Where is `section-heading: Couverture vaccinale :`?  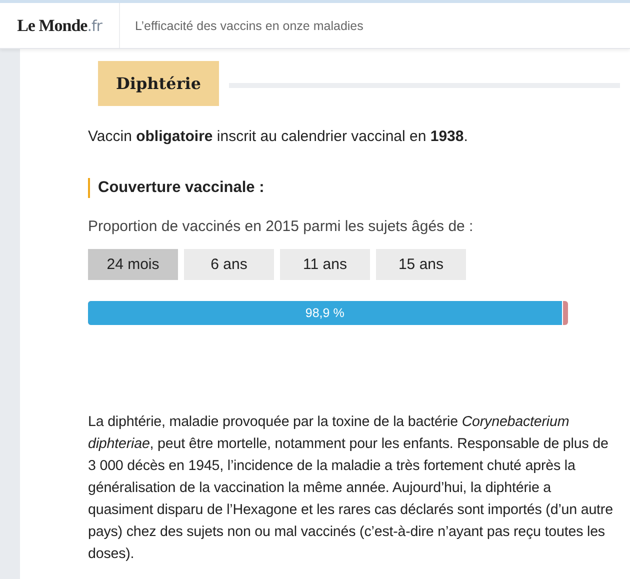
section-heading: Couverture vaccinale : is located at coordinates (354, 188).